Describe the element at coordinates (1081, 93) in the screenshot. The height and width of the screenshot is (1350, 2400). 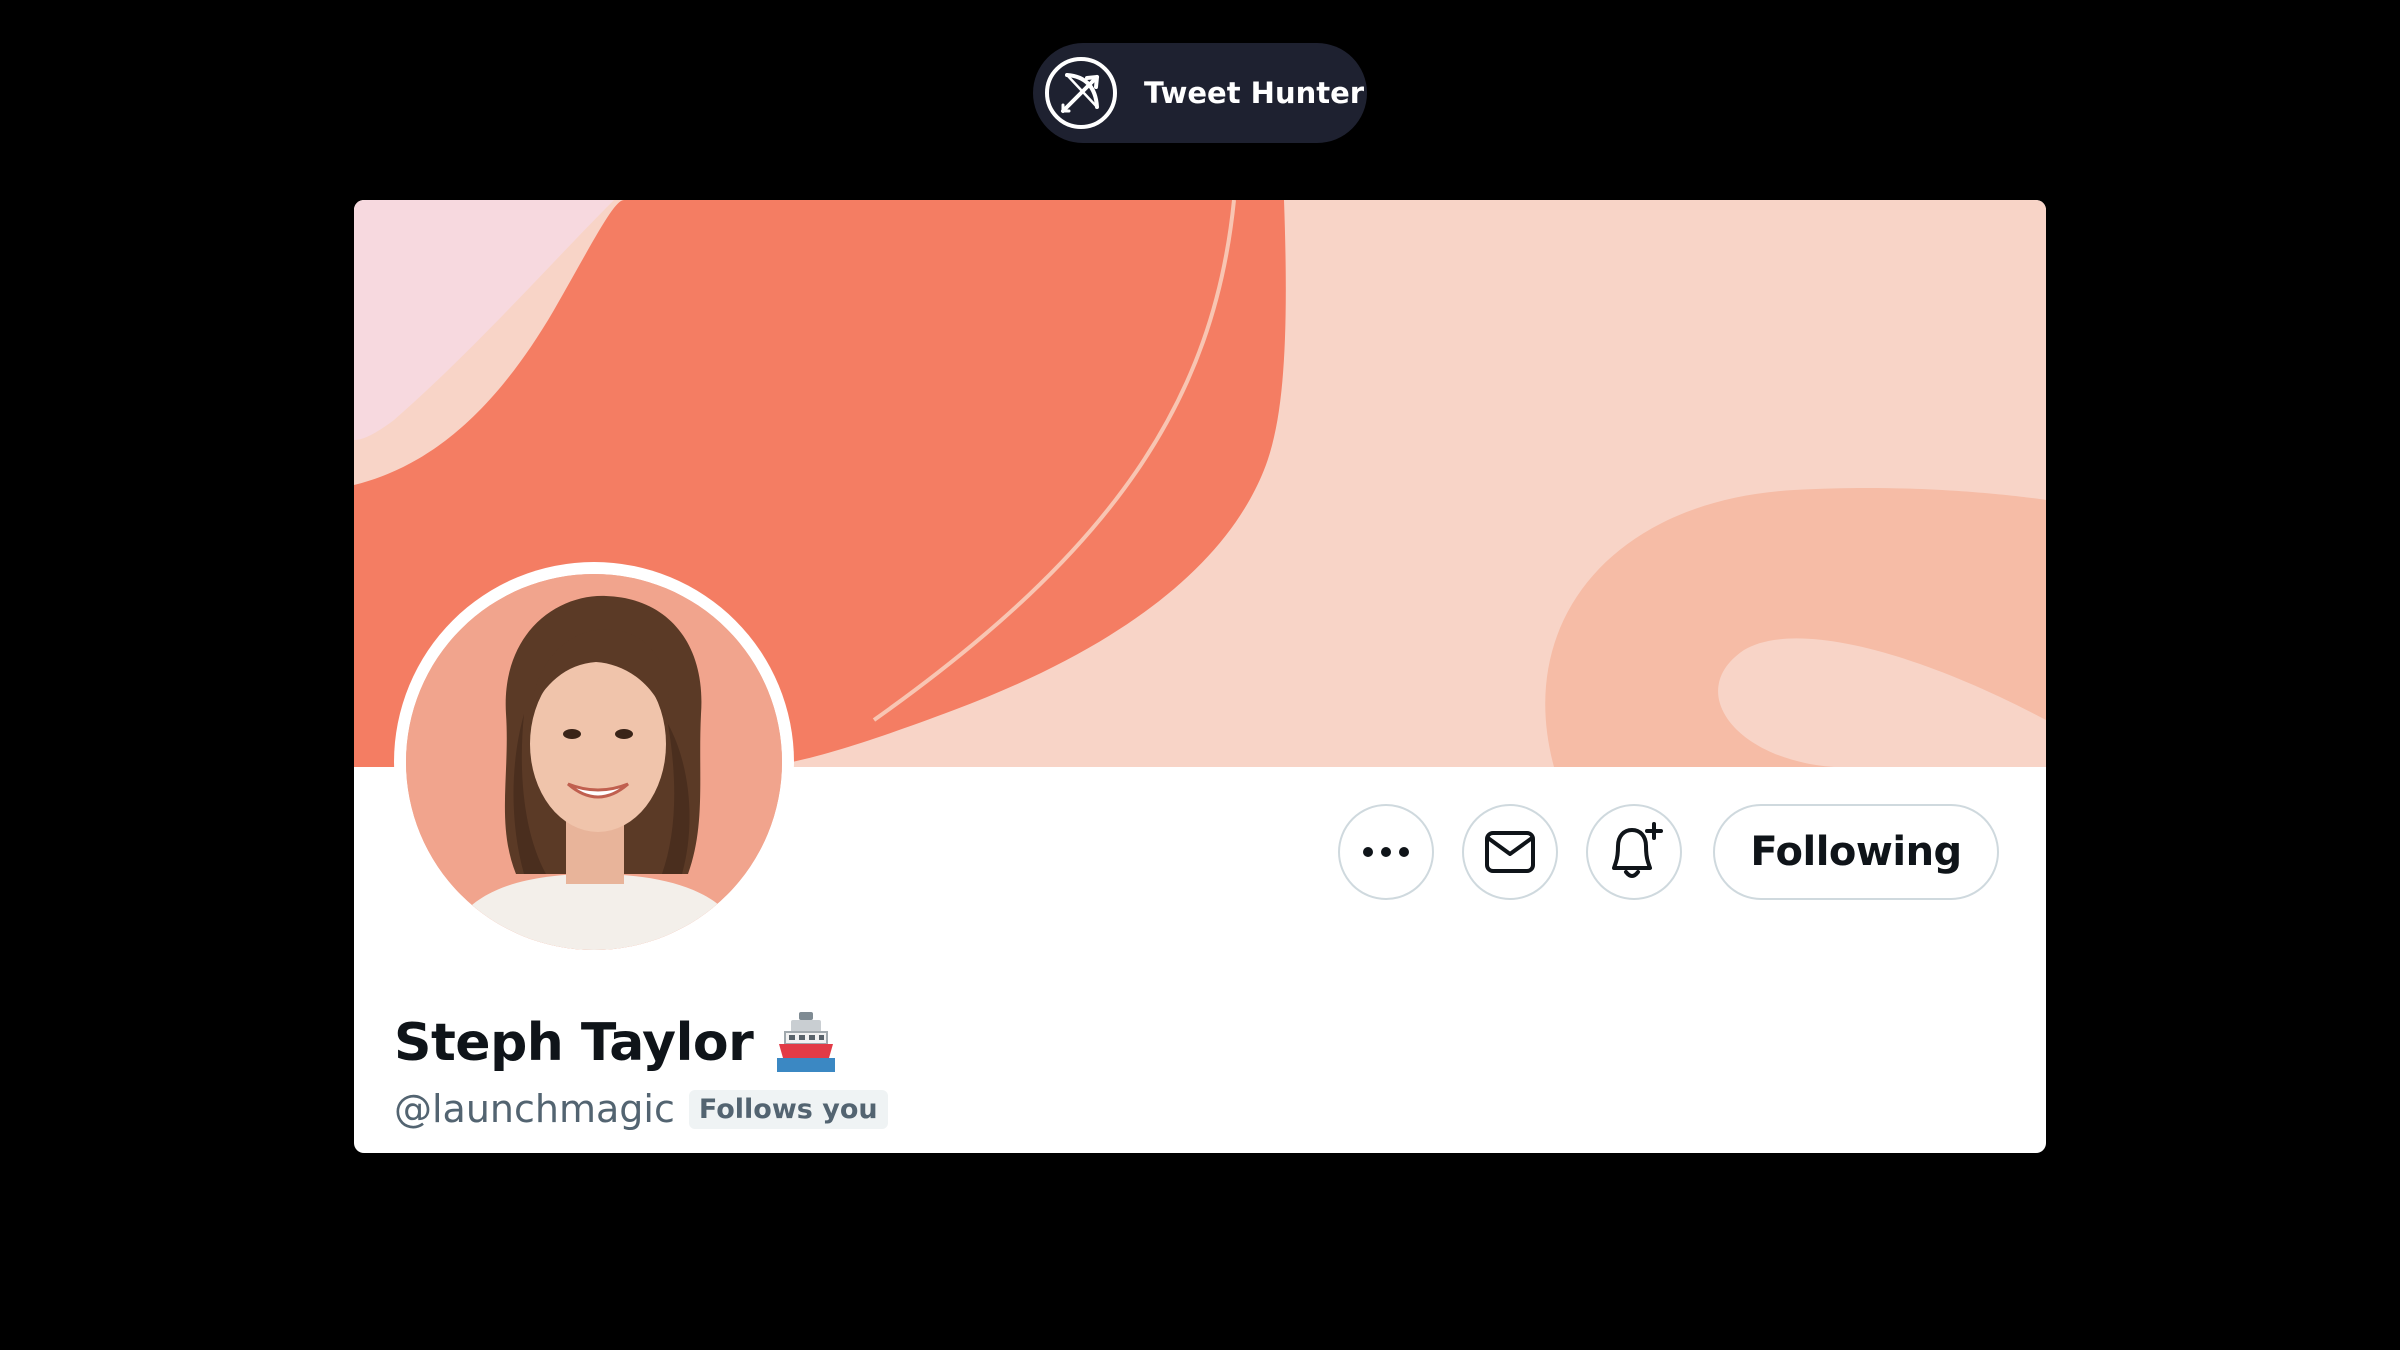
I see `bow-and-arrow-icon` at that location.